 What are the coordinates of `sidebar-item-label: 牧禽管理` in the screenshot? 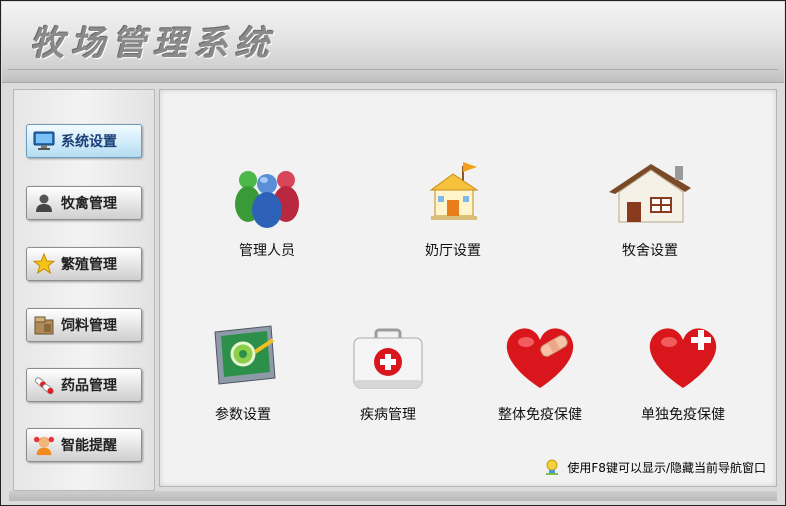 It's located at (89, 204).